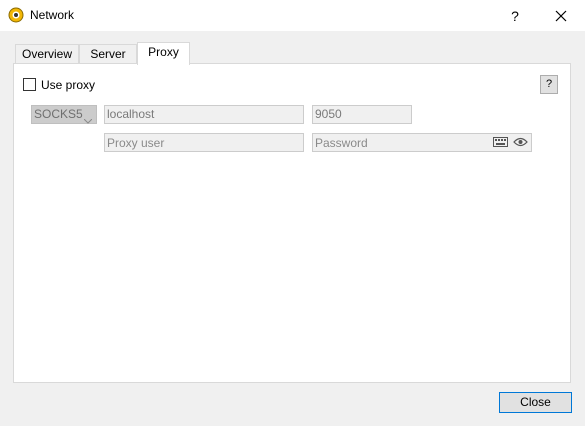  I want to click on tab-proxy-label: Proxy, so click(163, 52).